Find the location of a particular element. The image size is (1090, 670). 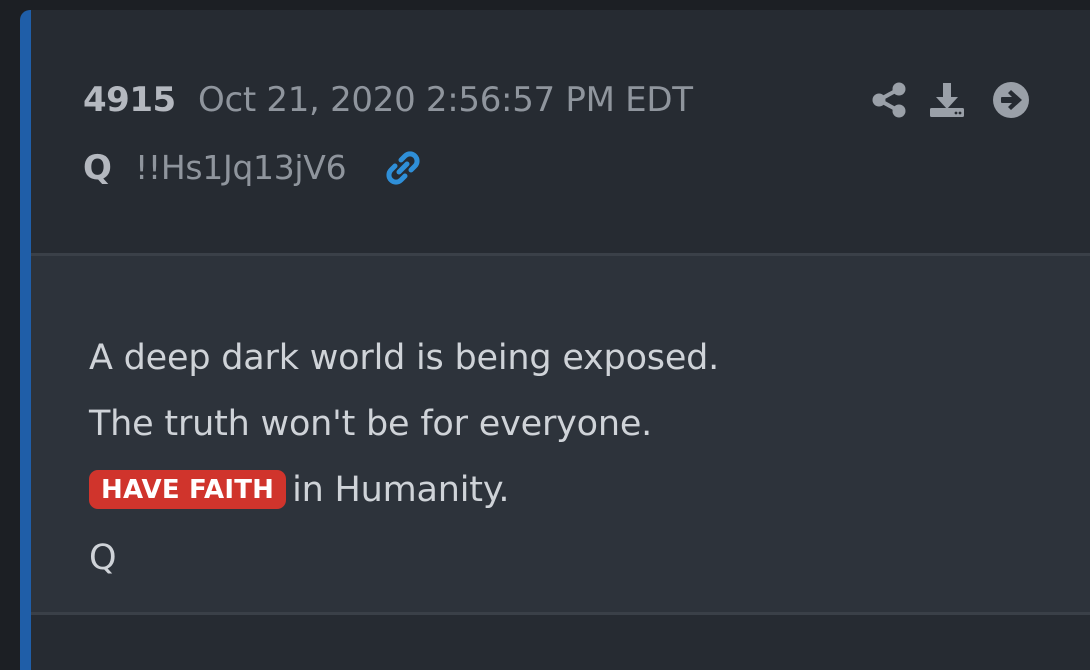

post-footer is located at coordinates (560, 642).